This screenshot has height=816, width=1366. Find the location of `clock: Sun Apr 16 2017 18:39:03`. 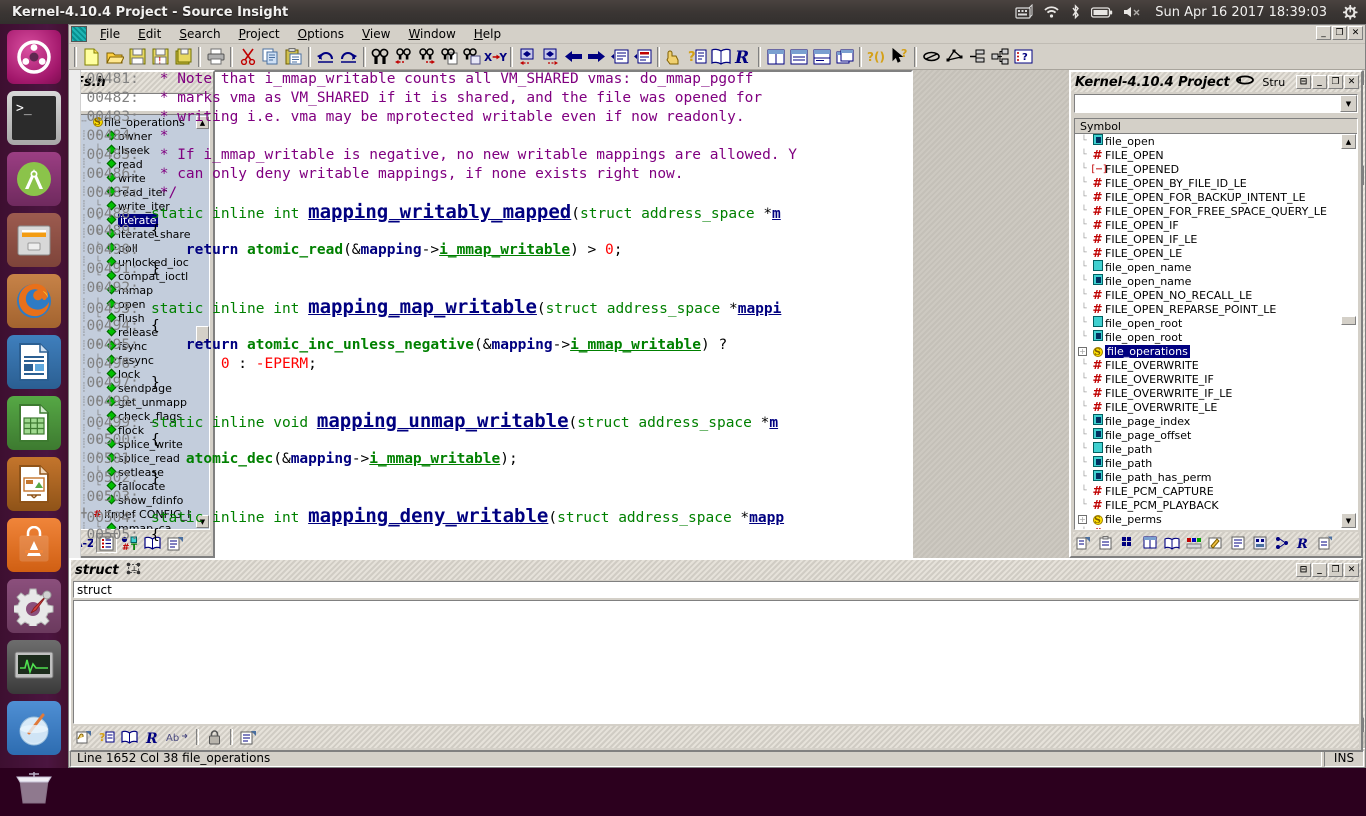

clock: Sun Apr 16 2017 18:39:03 is located at coordinates (1241, 12).